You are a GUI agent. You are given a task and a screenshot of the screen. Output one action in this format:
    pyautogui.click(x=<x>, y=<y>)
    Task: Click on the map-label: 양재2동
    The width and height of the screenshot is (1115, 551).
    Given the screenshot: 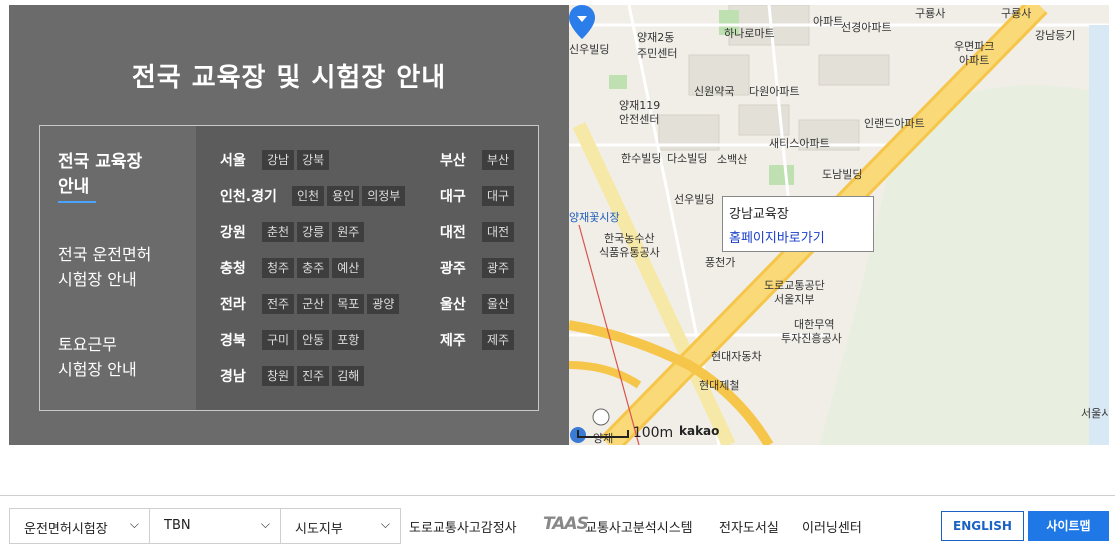 What is the action you would take?
    pyautogui.click(x=656, y=37)
    